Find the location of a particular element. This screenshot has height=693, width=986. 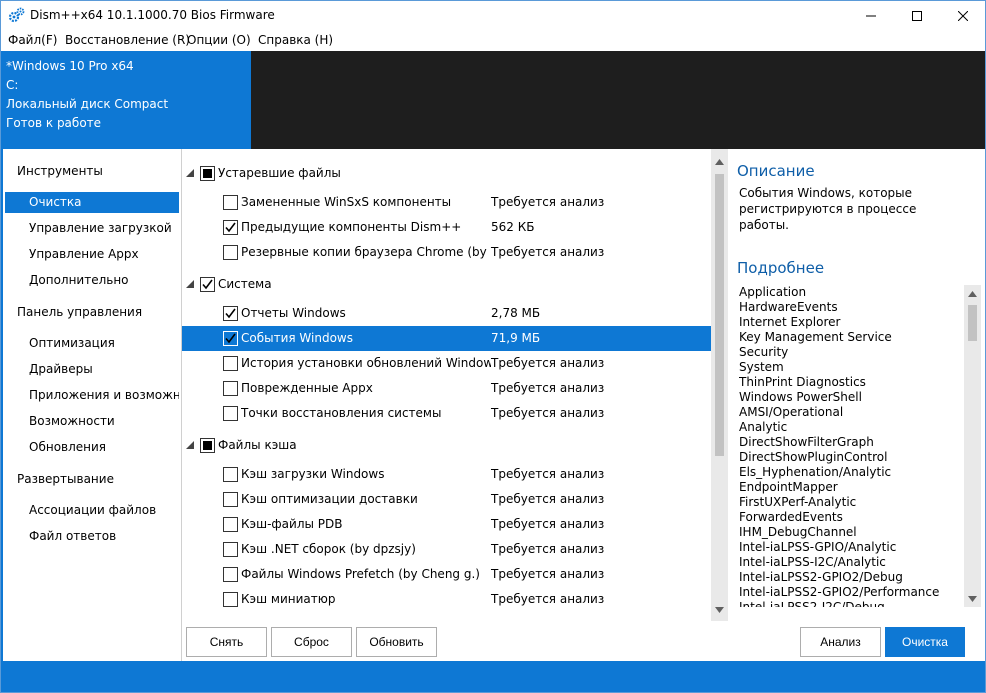

group-row: Устаревшие файлы is located at coordinates (446, 173).